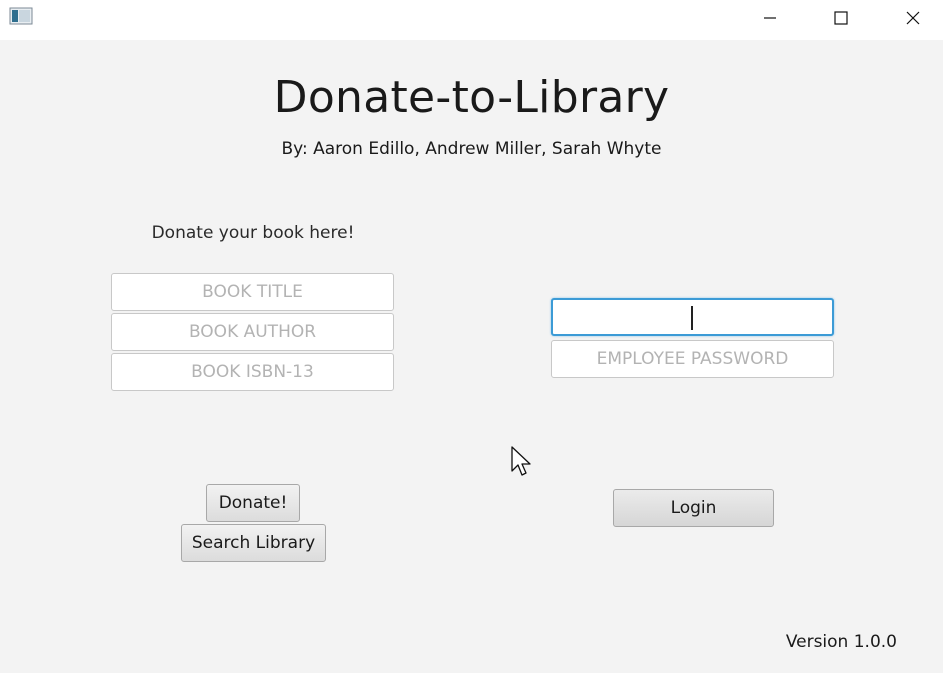 The width and height of the screenshot is (943, 673). I want to click on minimize-icon, so click(770, 18).